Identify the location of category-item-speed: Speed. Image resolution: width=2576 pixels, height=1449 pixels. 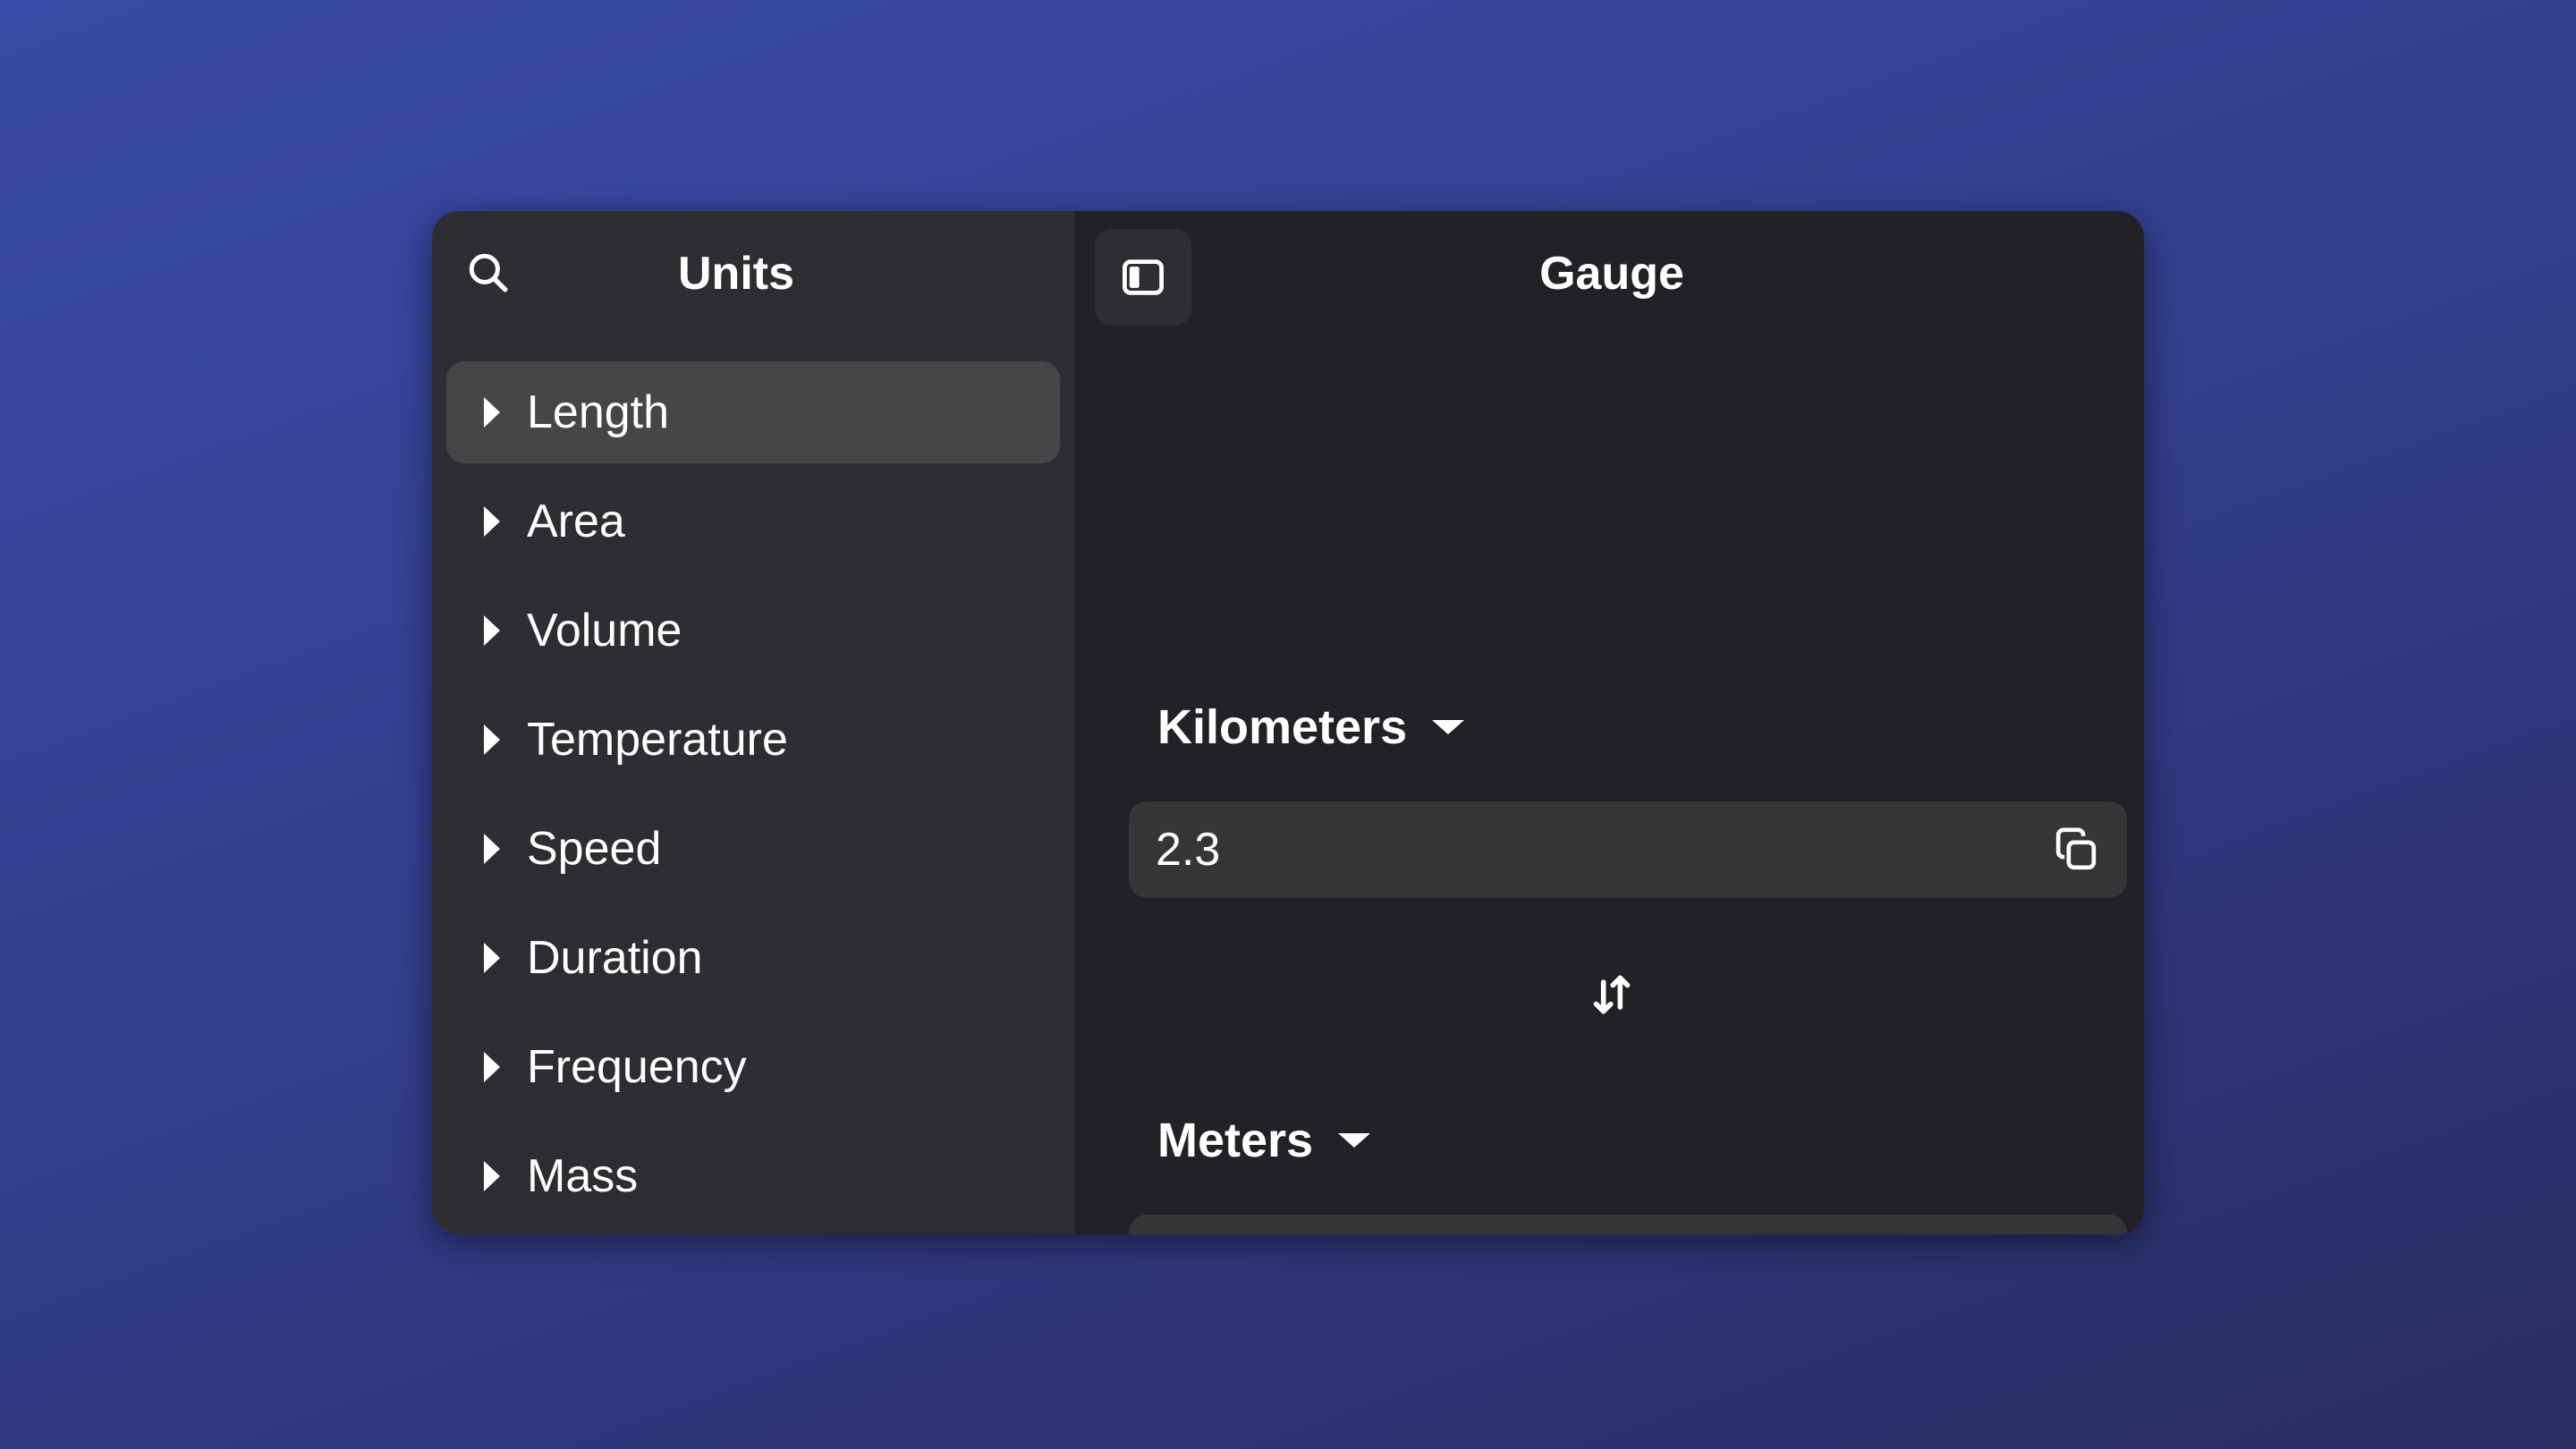
(753, 849).